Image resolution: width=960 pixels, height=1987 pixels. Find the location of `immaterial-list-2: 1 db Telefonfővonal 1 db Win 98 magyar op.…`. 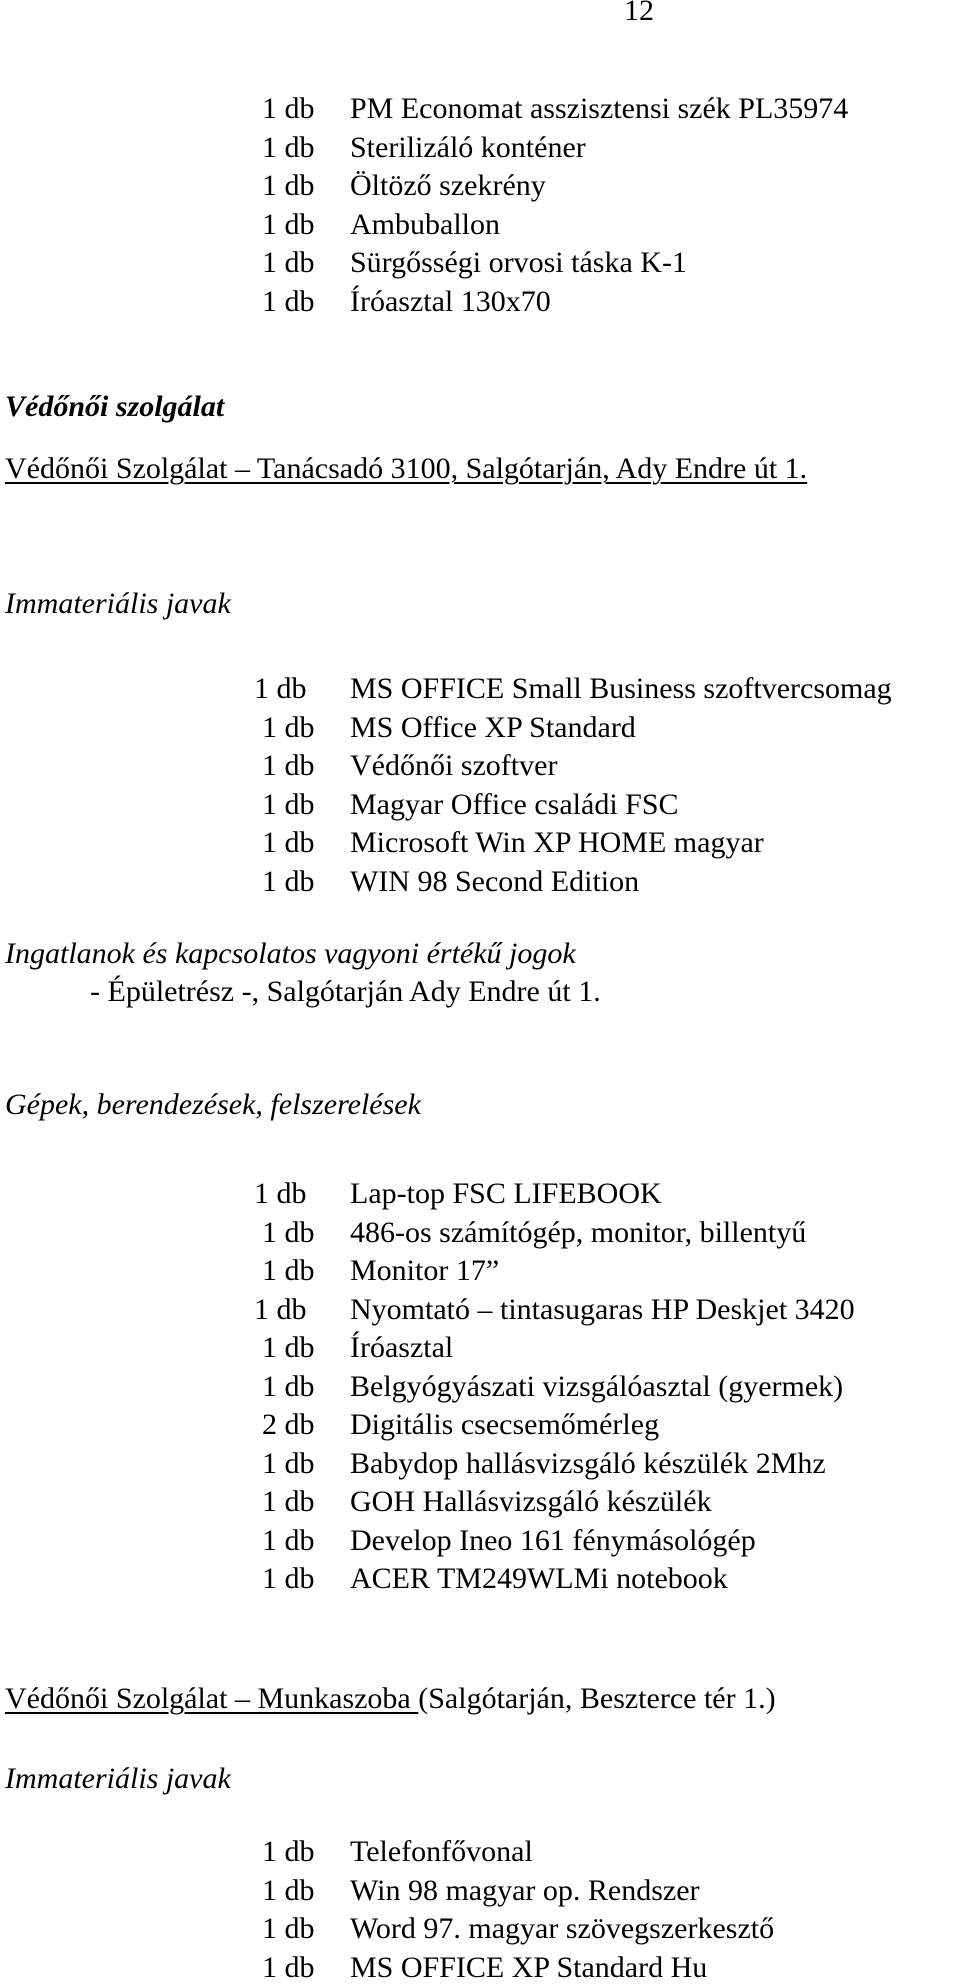

immaterial-list-2: 1 db Telefonfővonal 1 db Win 98 magyar op.… is located at coordinates (480, 1910).